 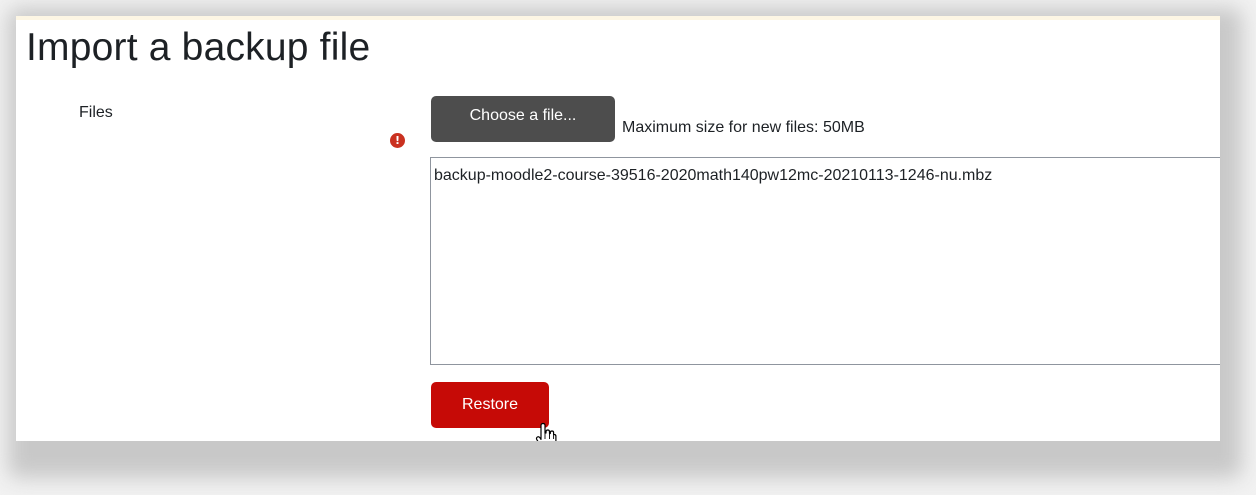 I want to click on exclamation-circle-icon: !, so click(x=397, y=140).